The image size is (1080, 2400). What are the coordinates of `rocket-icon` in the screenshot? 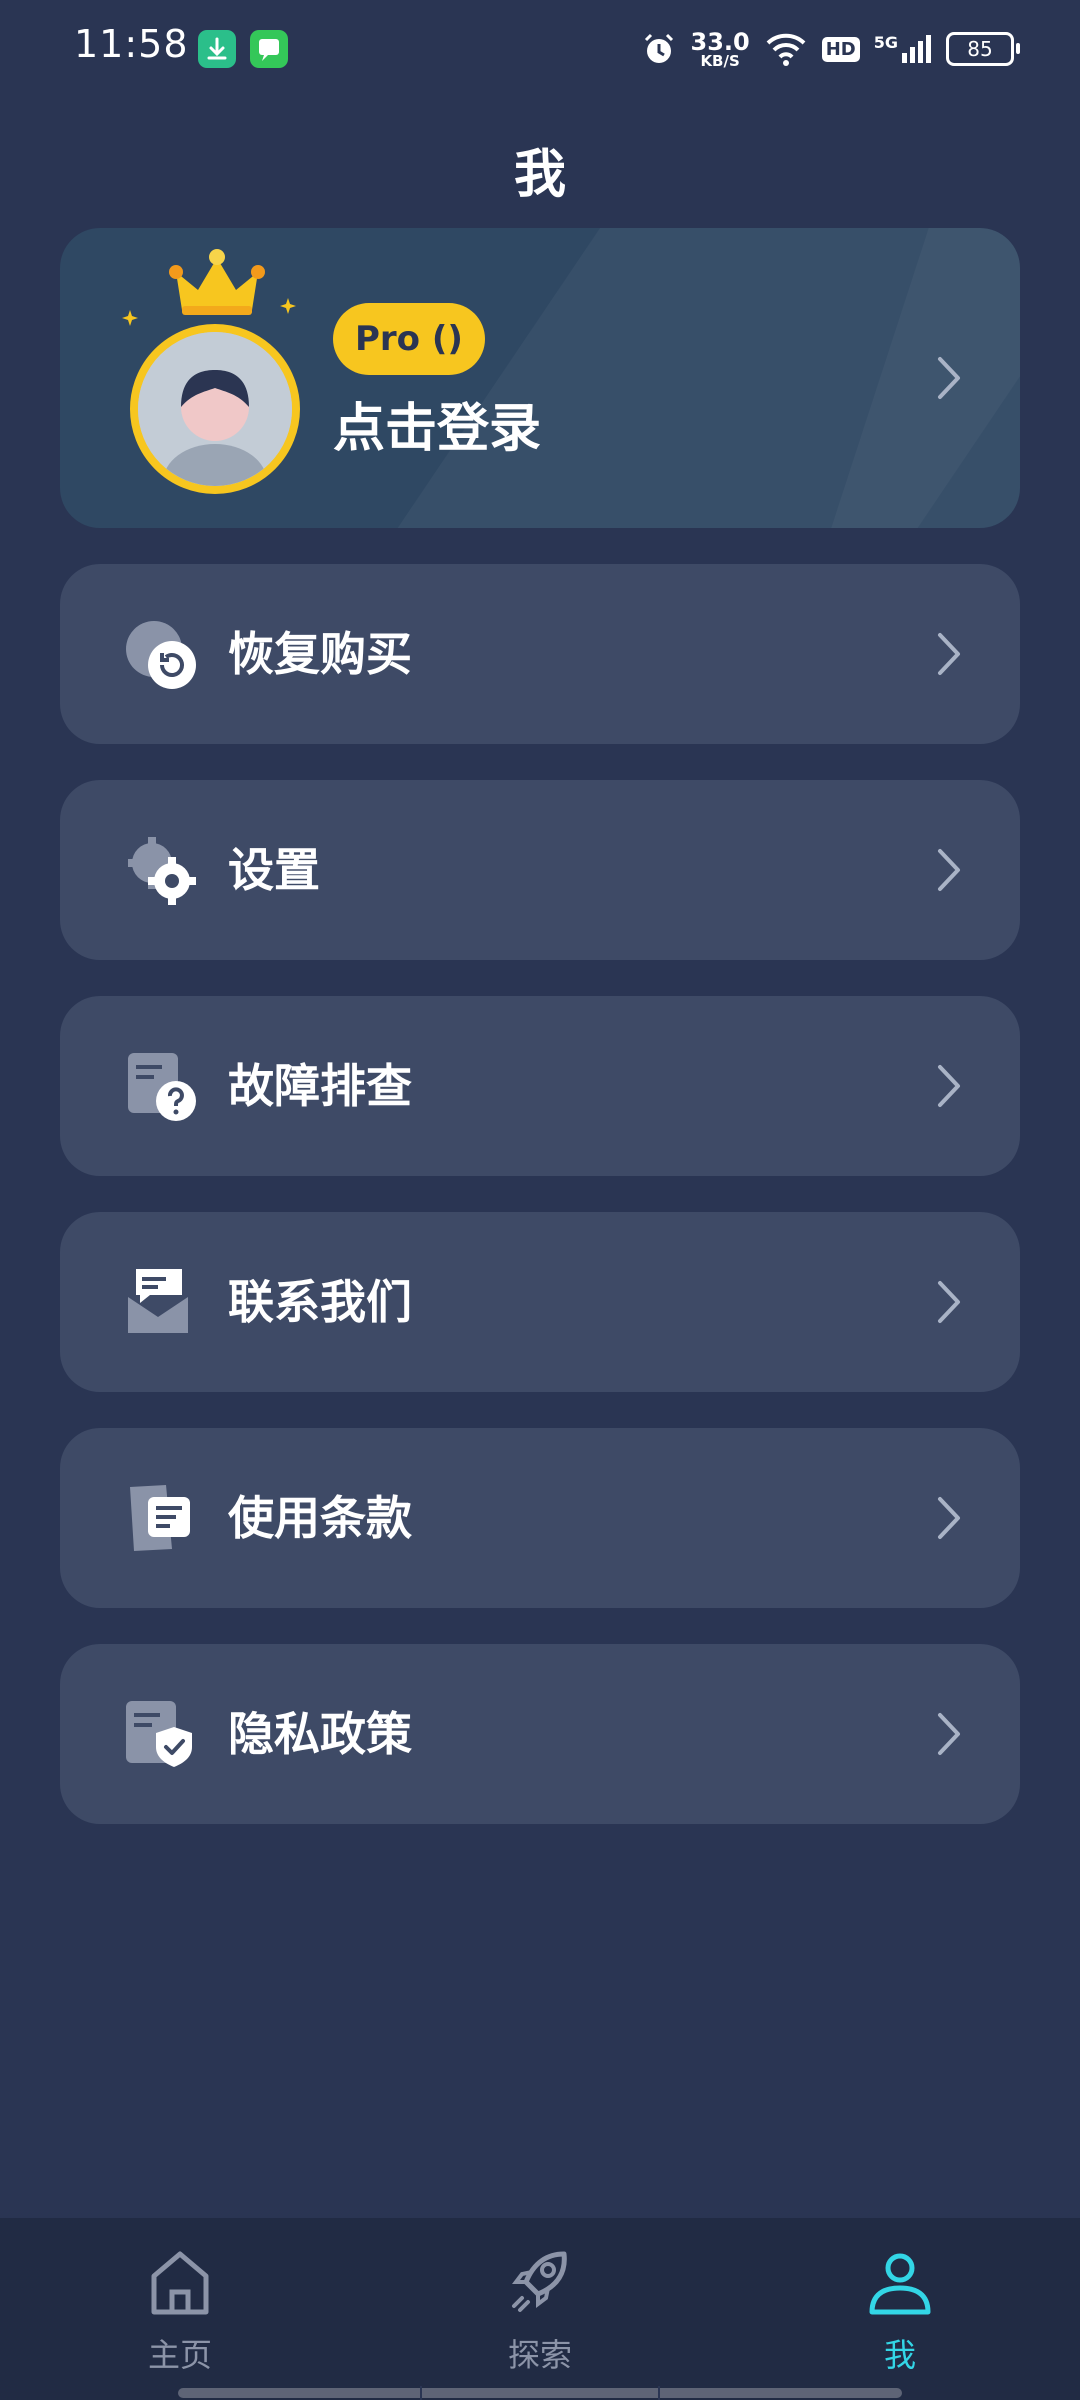 It's located at (539, 2281).